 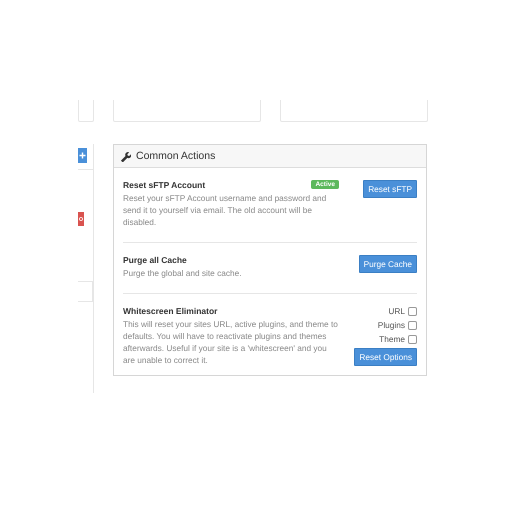 I want to click on panel-title: Common Actions, so click(x=176, y=156).